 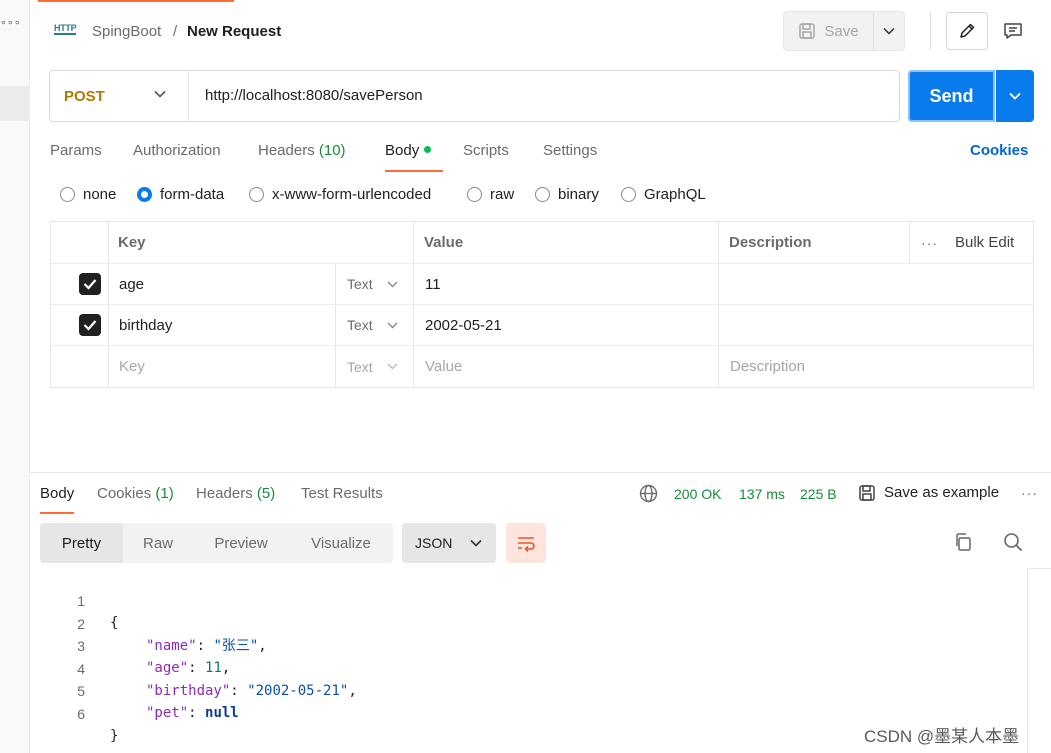 What do you see at coordinates (158, 543) in the screenshot?
I see `format-raw: Raw` at bounding box center [158, 543].